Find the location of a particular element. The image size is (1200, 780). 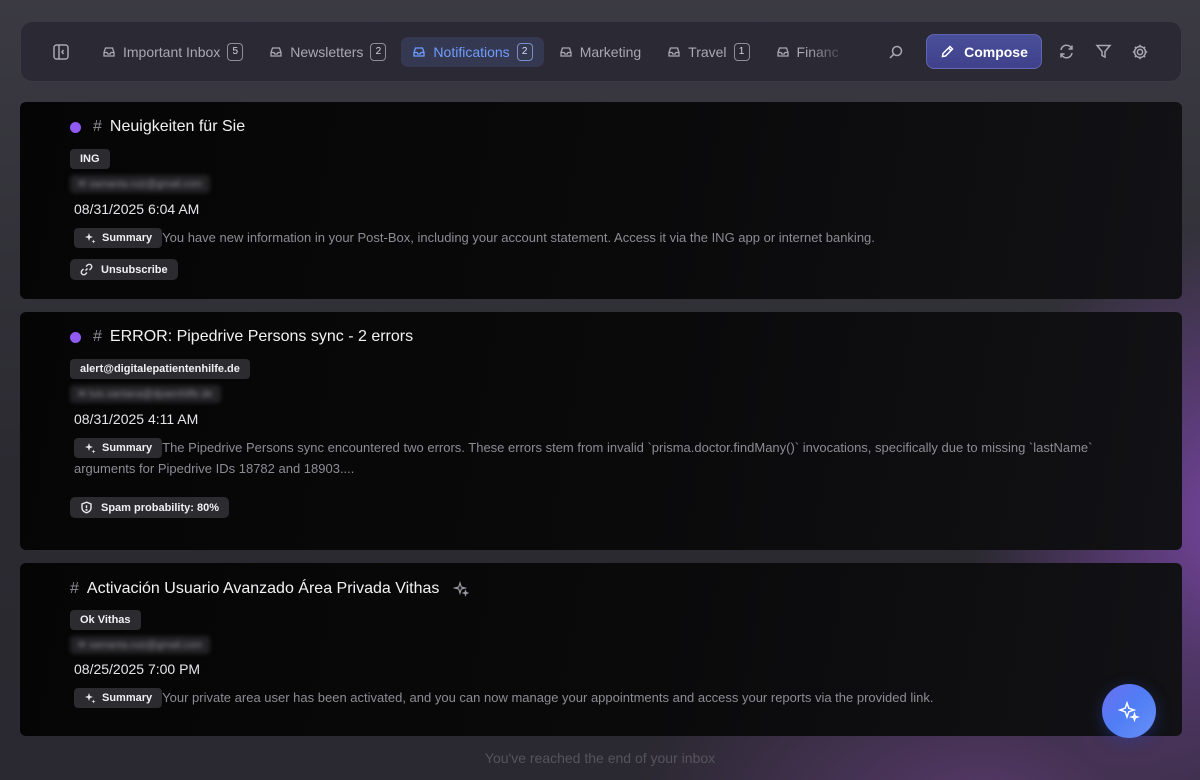

tab-travel: Travel 1 is located at coordinates (708, 52).